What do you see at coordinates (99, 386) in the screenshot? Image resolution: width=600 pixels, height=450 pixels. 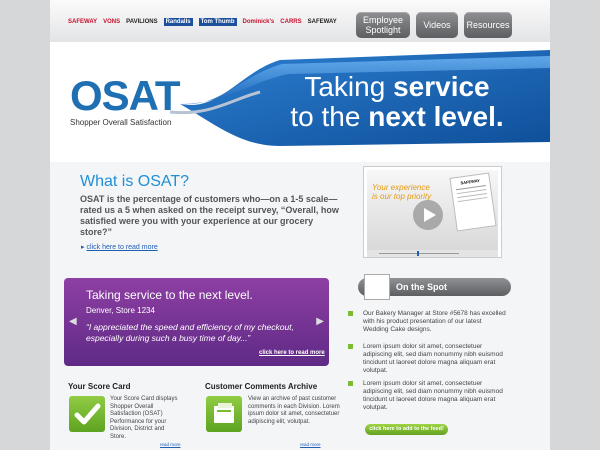 I see `score-card-title: Your Score Card` at bounding box center [99, 386].